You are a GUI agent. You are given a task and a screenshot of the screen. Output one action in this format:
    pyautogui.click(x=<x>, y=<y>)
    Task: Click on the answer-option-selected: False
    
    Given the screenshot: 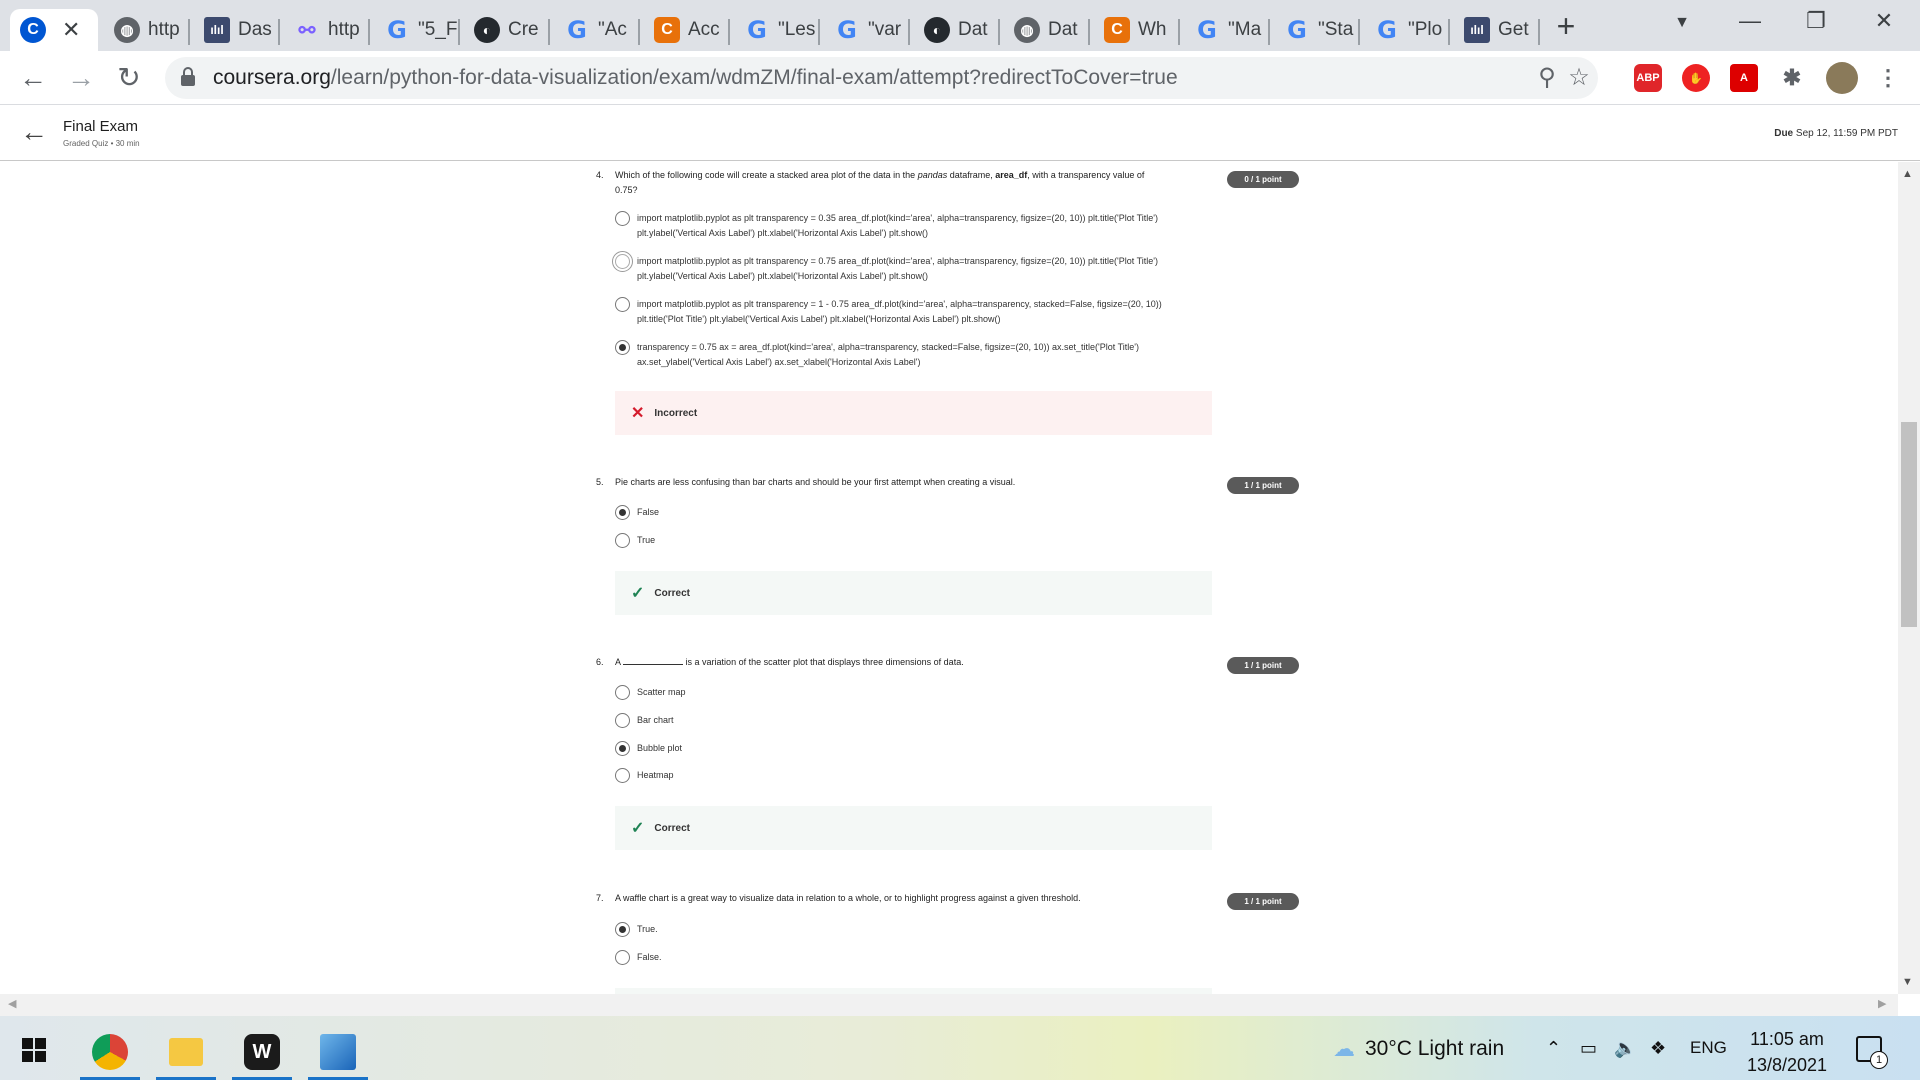 What is the action you would take?
    pyautogui.click(x=906, y=512)
    